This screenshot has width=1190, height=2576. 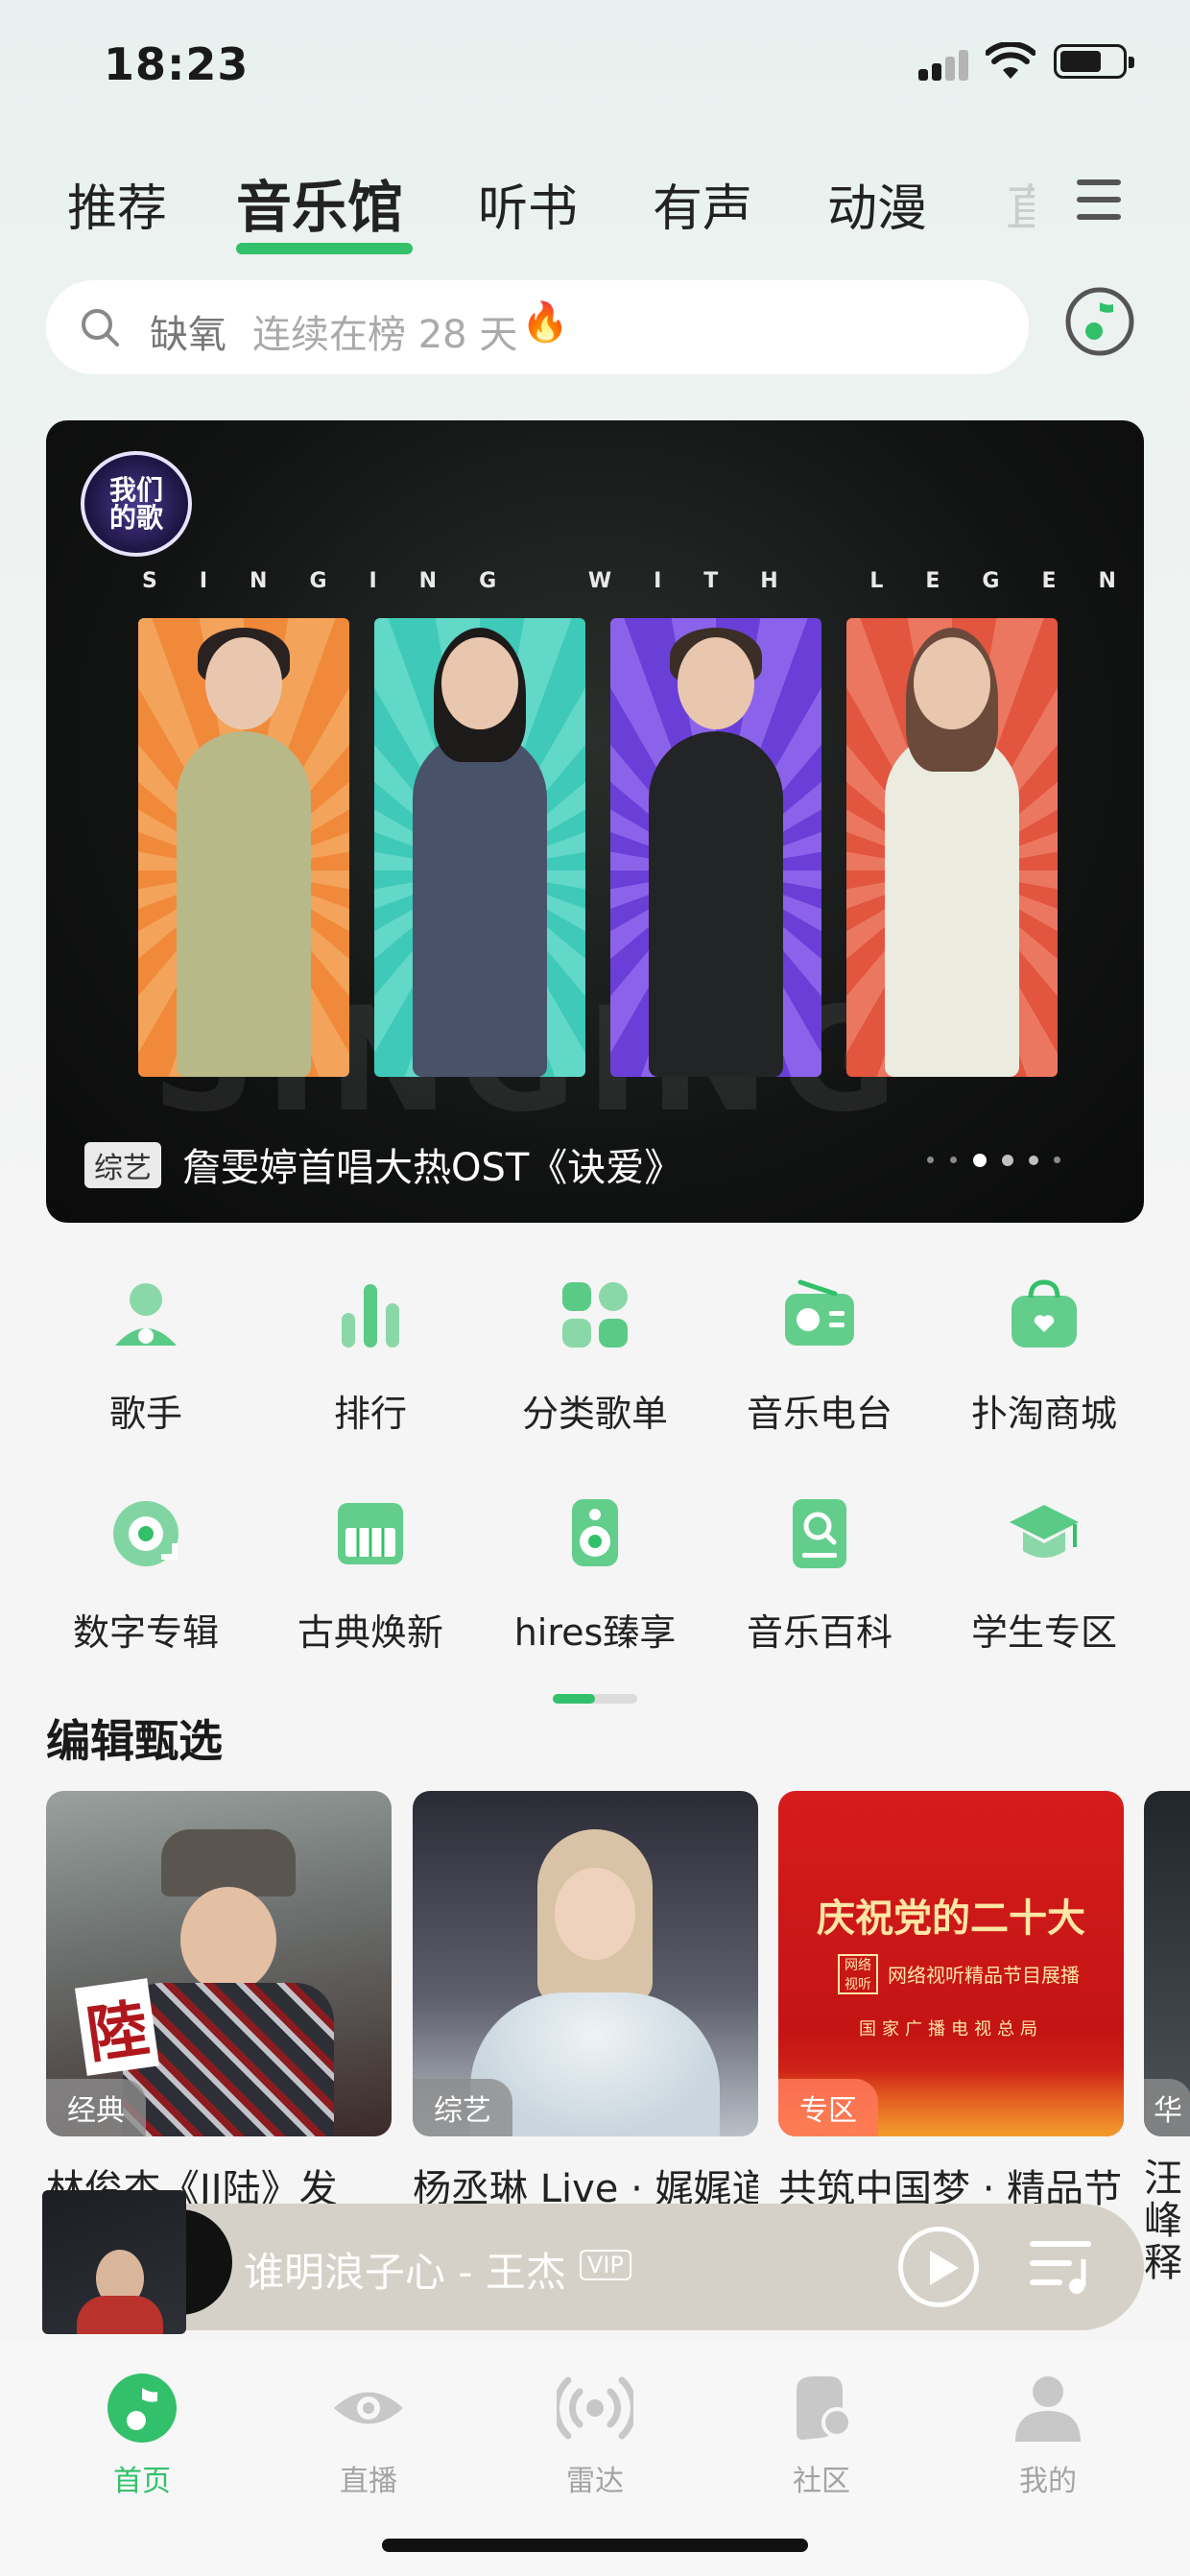 I want to click on search-icon, so click(x=101, y=327).